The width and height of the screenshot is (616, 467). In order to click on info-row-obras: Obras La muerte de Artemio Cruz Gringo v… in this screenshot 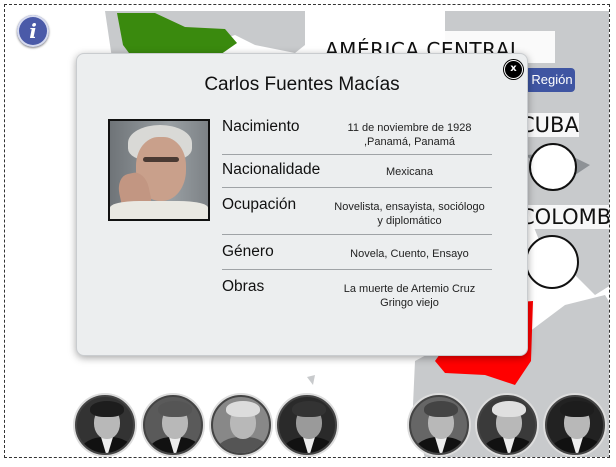, I will do `click(357, 295)`.